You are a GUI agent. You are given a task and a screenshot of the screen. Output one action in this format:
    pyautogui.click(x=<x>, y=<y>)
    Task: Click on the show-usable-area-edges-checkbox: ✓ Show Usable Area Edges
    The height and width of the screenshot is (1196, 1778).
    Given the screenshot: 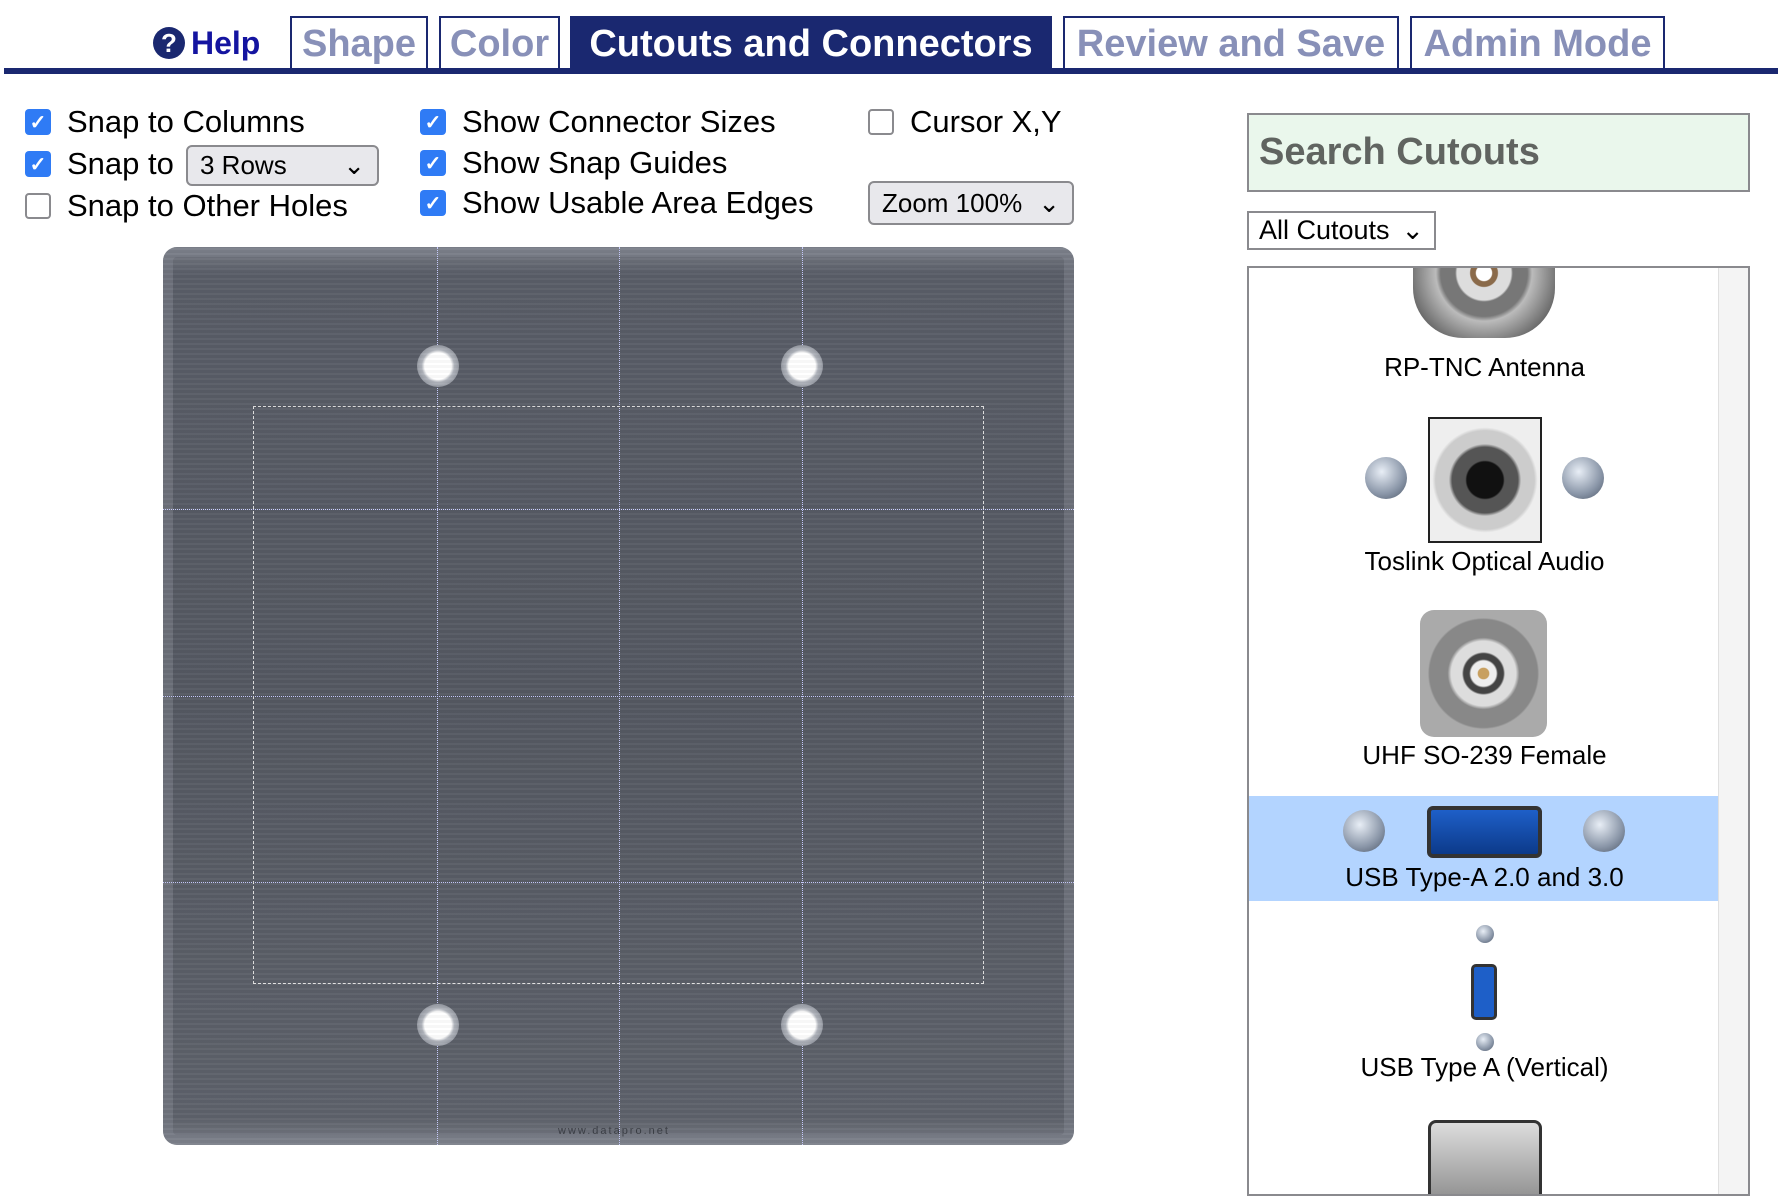 What is the action you would take?
    pyautogui.click(x=617, y=203)
    